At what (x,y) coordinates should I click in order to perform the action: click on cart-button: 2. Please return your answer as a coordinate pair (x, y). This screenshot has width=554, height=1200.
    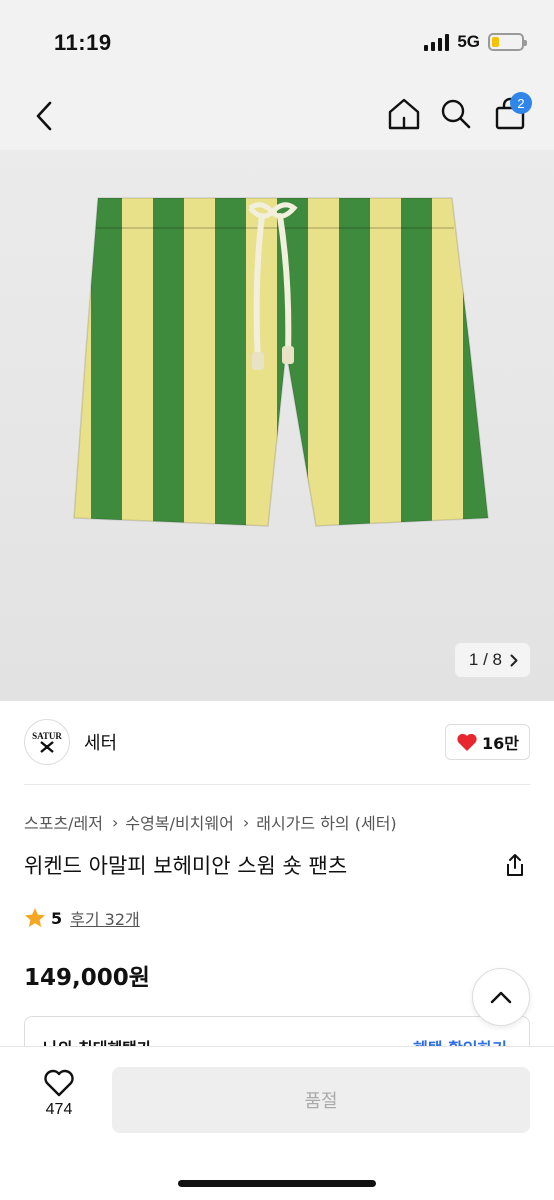
    Looking at the image, I should click on (511, 113).